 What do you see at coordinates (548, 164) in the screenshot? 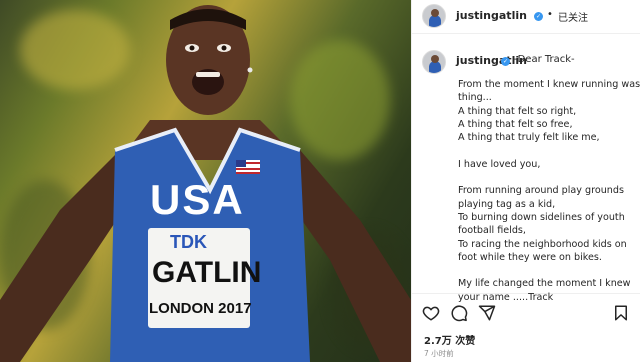
I see `caption-paragraph: I have loved you,` at bounding box center [548, 164].